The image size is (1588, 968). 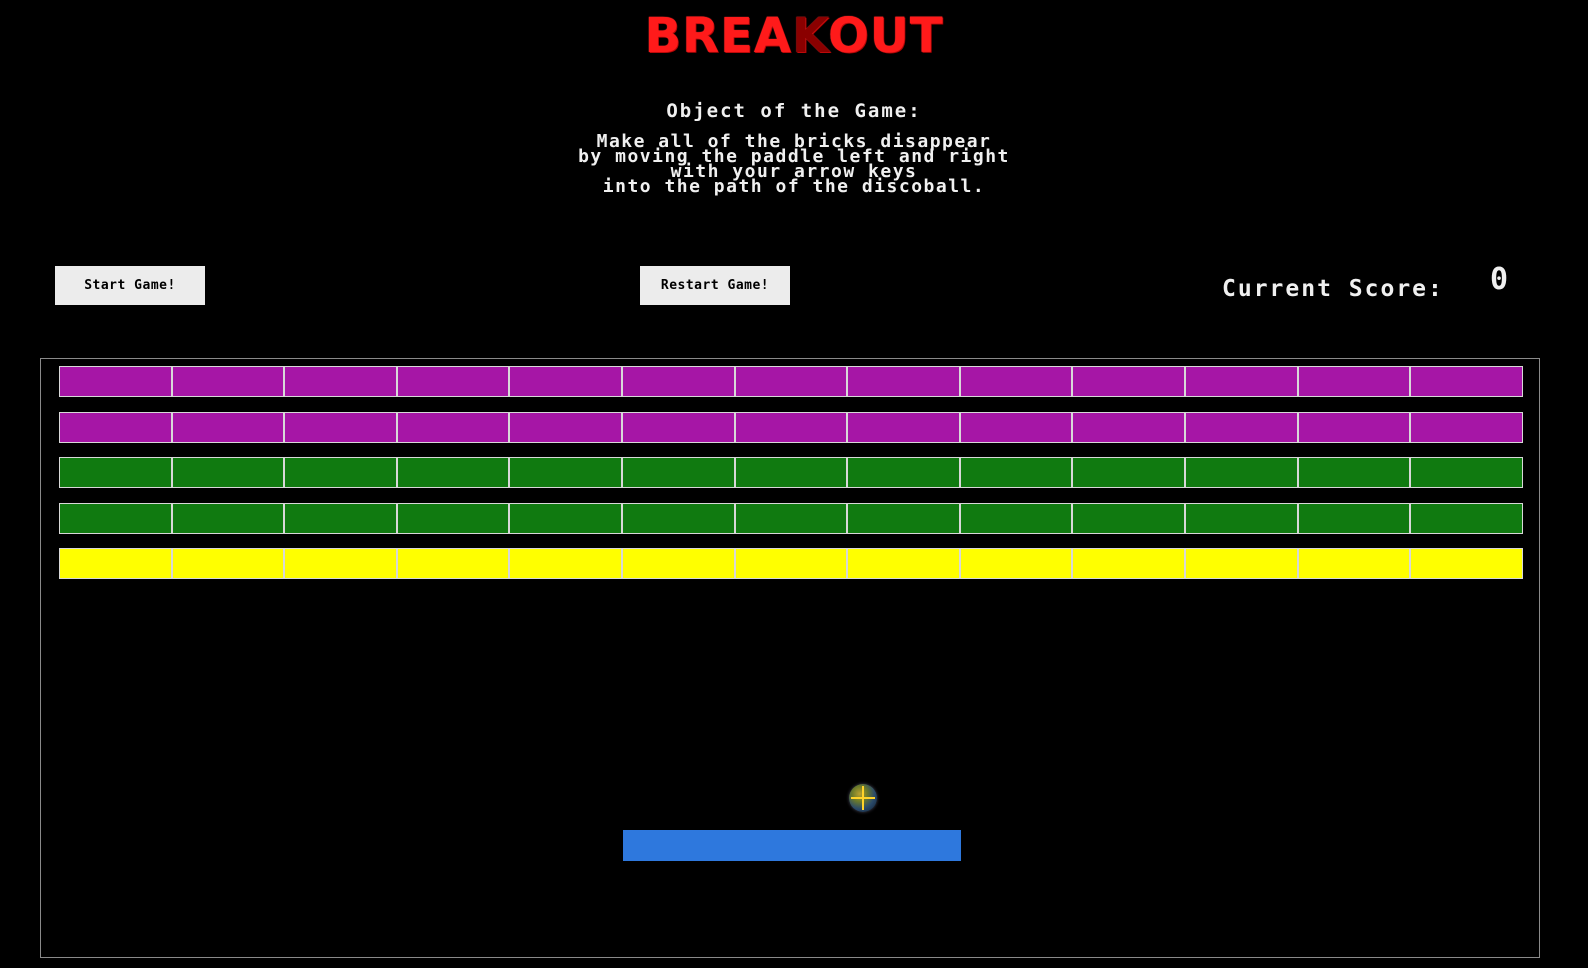 I want to click on logo-text-end: OUT, so click(x=886, y=36).